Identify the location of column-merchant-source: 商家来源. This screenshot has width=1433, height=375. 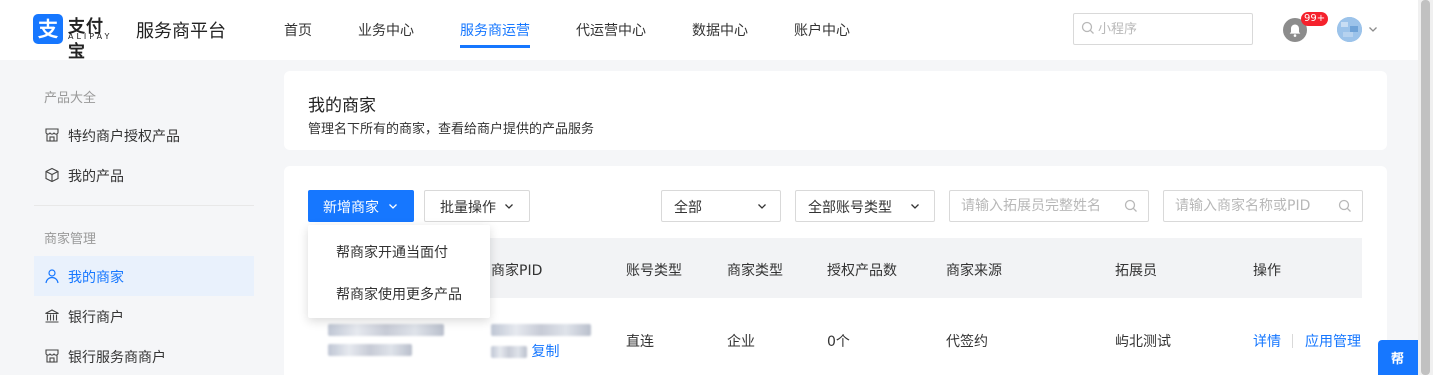
(974, 271).